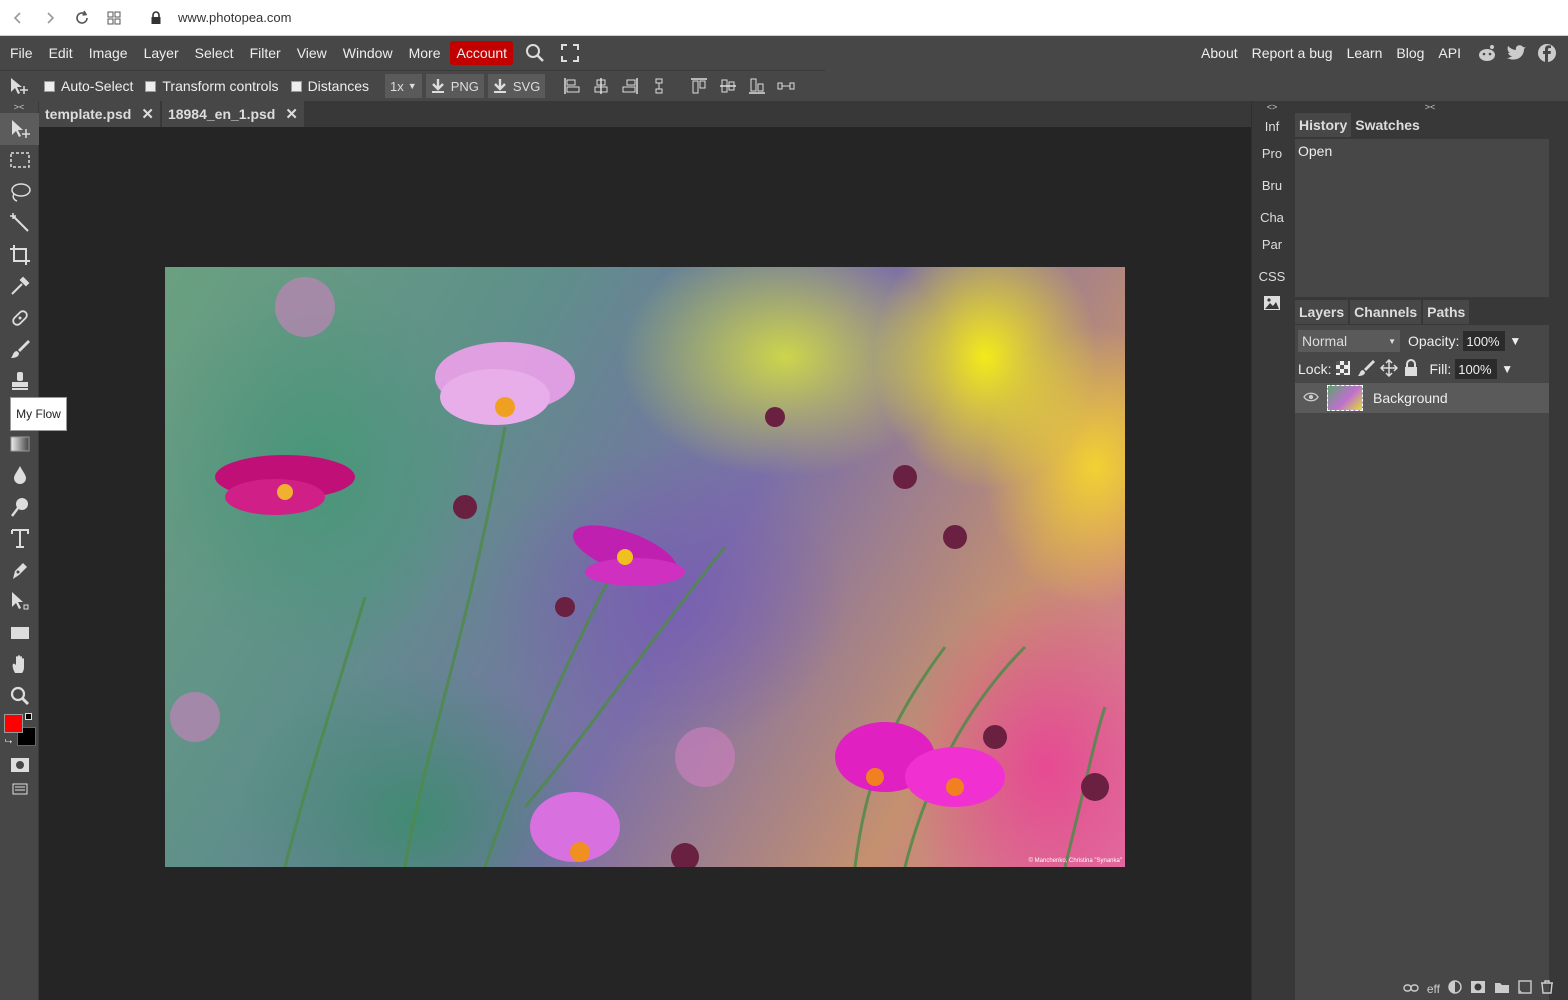 The height and width of the screenshot is (1000, 1568). I want to click on tab-18984: 18984_en_1.psd ✕, so click(232, 114).